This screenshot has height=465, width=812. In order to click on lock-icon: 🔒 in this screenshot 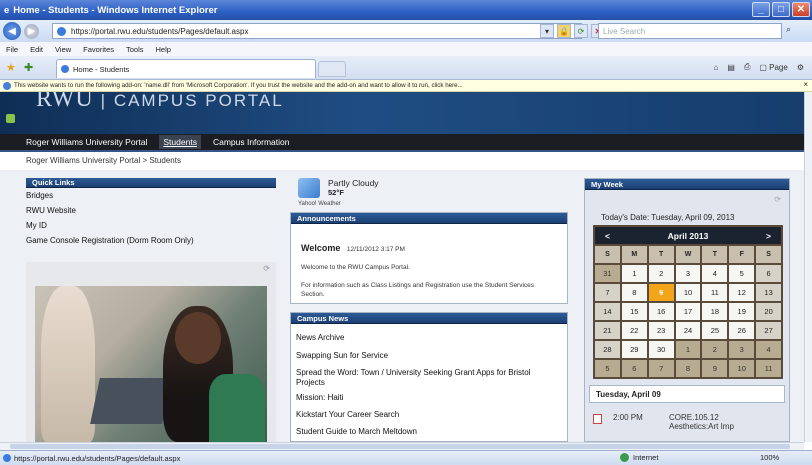, I will do `click(564, 31)`.